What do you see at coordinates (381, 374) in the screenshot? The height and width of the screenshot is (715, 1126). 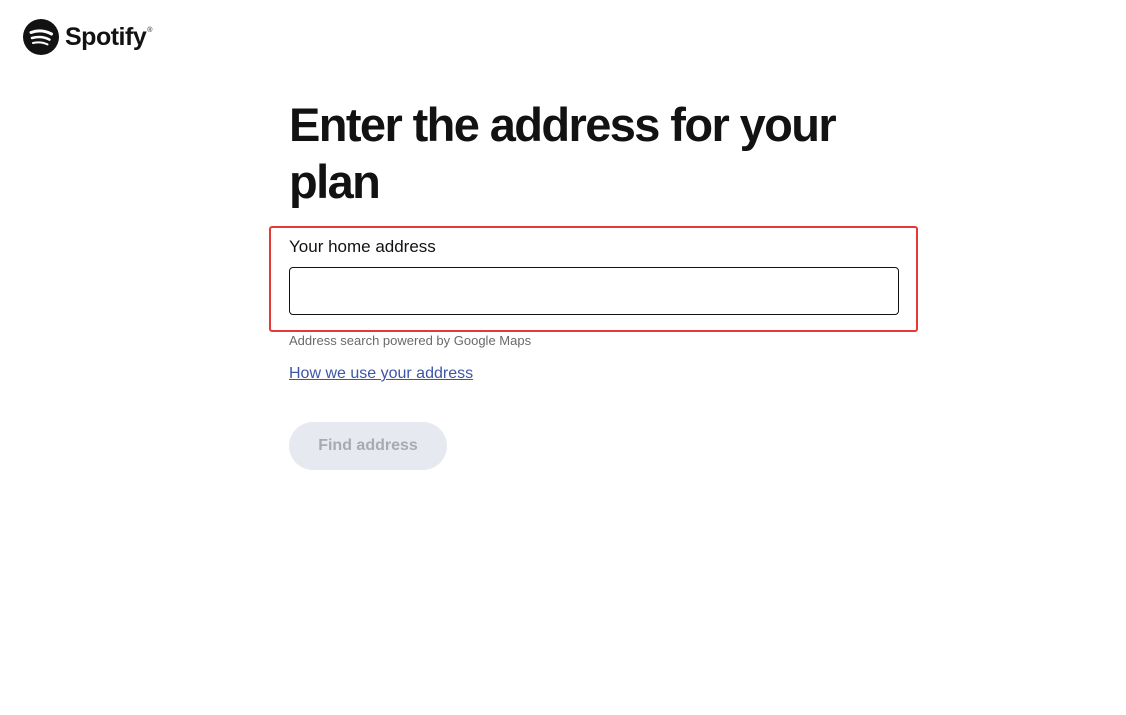 I see `how-we-use-address-link: How we use your address` at bounding box center [381, 374].